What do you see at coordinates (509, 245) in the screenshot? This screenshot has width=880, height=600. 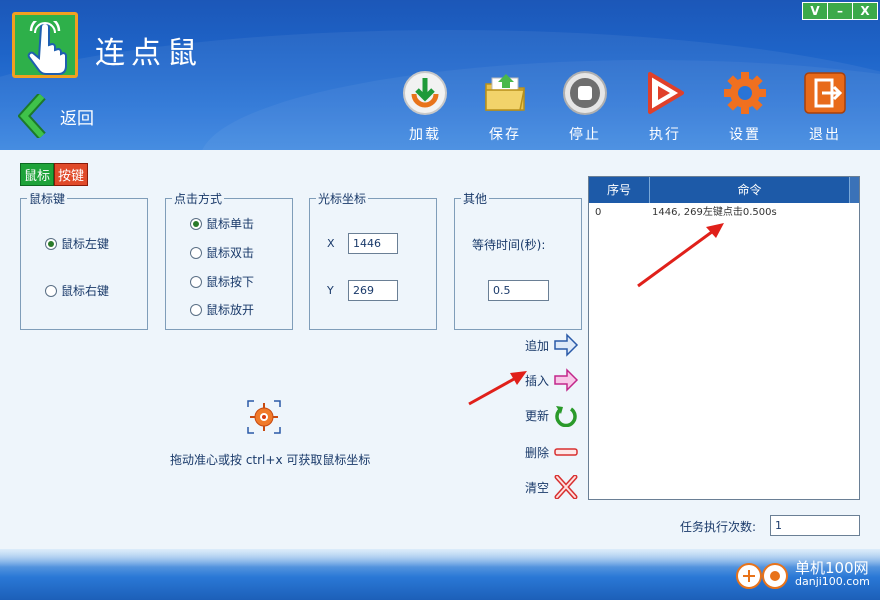 I see `wait-time-label: 等待时间(秒):` at bounding box center [509, 245].